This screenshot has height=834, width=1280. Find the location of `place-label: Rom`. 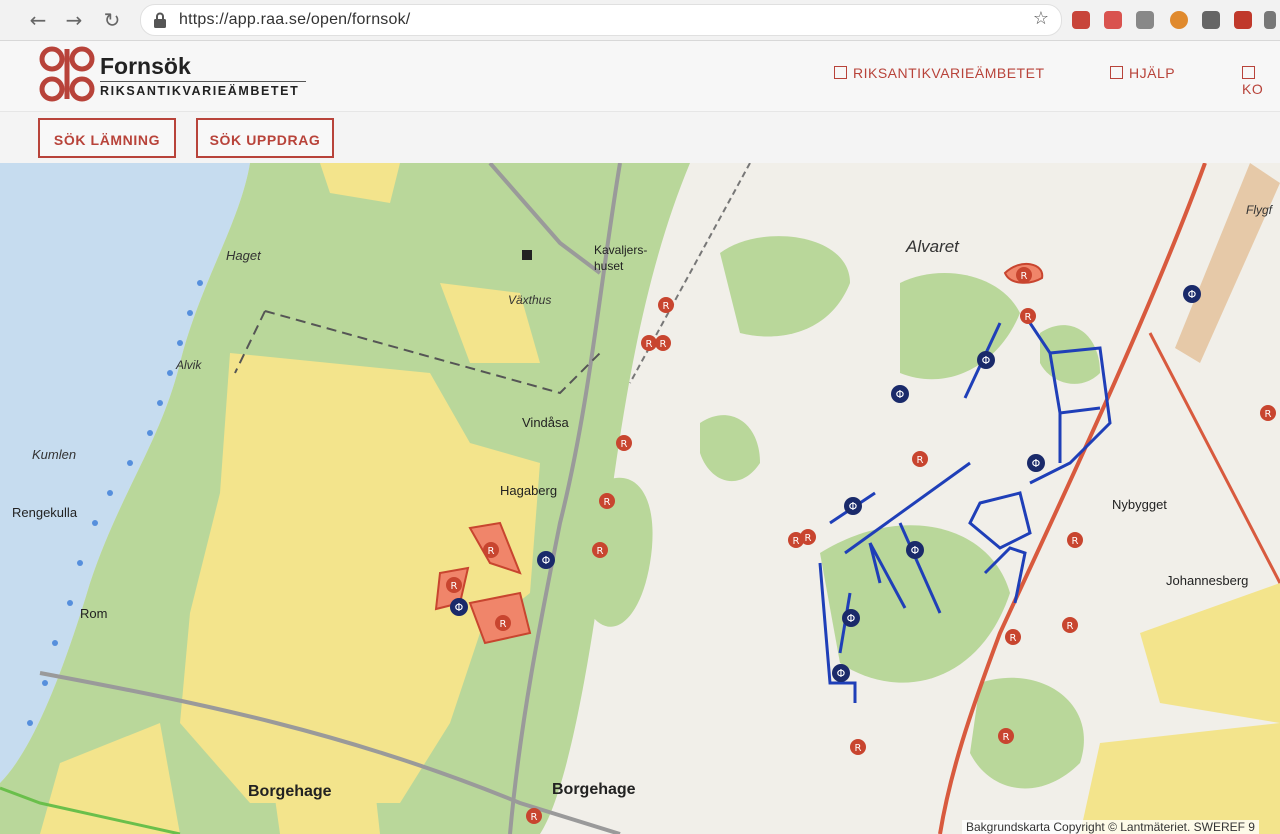

place-label: Rom is located at coordinates (94, 613).